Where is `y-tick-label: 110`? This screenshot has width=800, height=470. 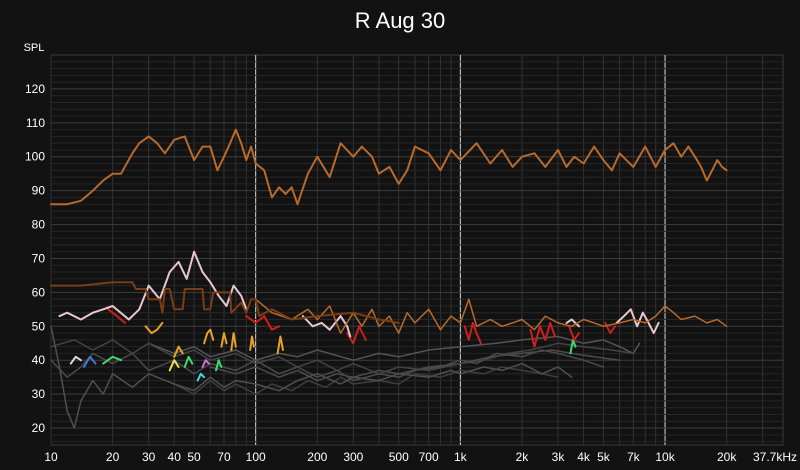 y-tick-label: 110 is located at coordinates (35, 123).